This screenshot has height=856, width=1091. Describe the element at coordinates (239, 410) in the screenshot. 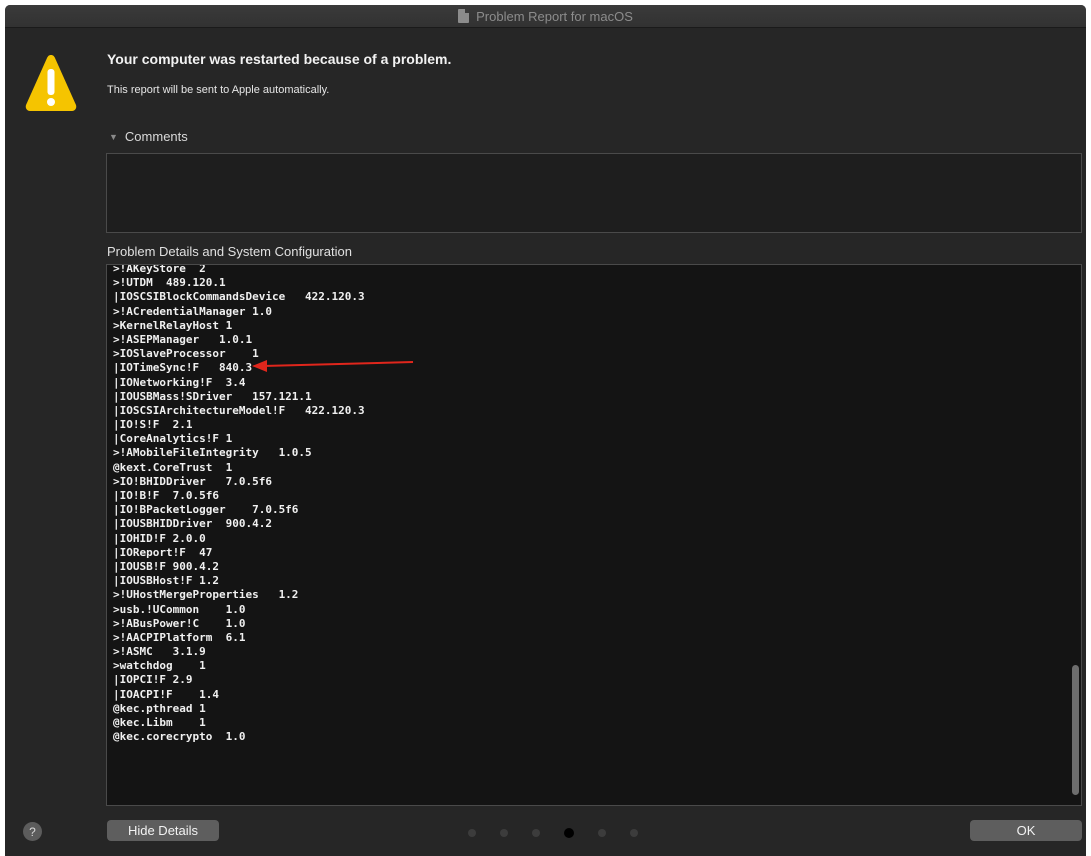

I see `details-line: |IOSCSIArchitectureModel!F 422.120.3` at that location.